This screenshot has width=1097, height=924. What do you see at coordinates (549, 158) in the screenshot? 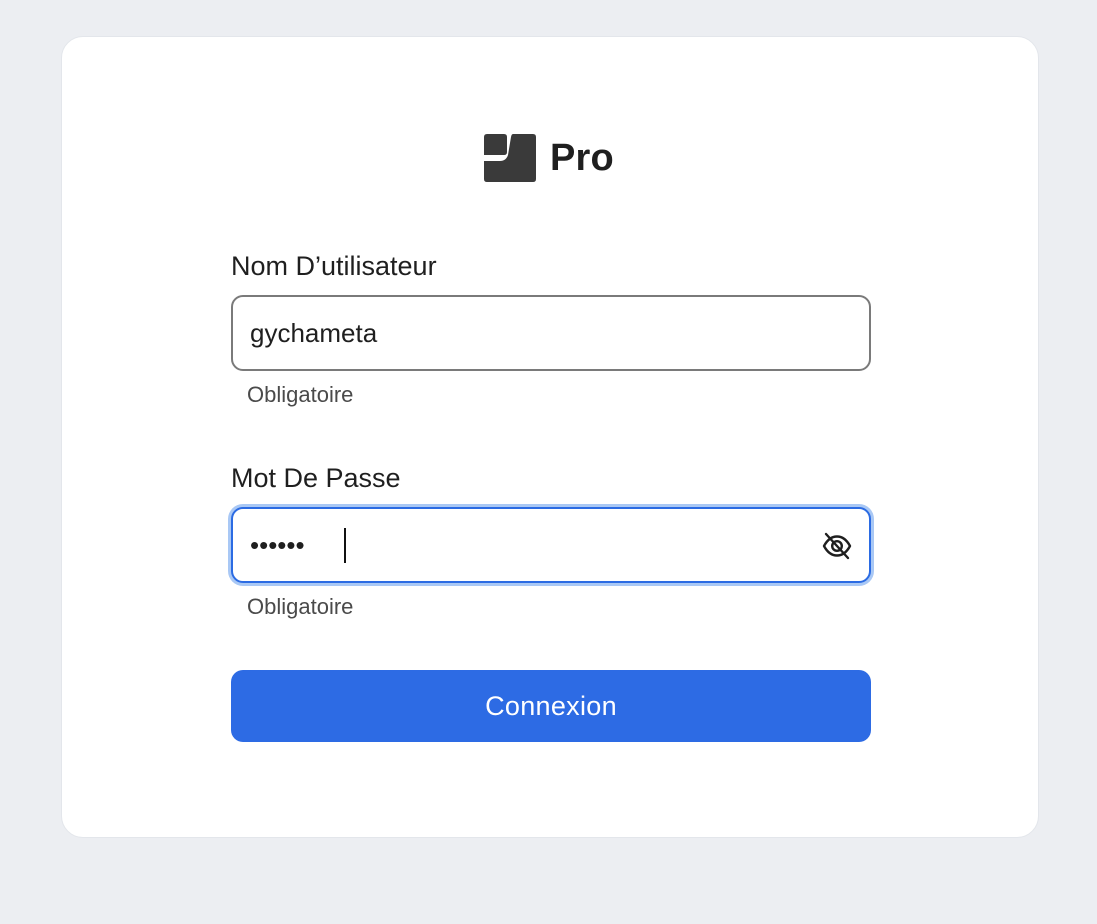
I see `brand-logo: Pro` at bounding box center [549, 158].